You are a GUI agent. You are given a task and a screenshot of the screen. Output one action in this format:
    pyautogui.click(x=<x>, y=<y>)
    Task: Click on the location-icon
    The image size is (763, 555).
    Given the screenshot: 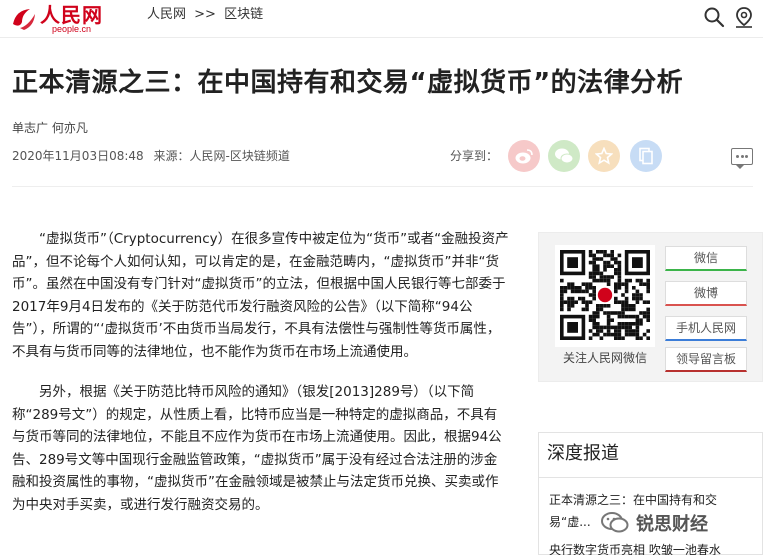 What is the action you would take?
    pyautogui.click(x=744, y=17)
    